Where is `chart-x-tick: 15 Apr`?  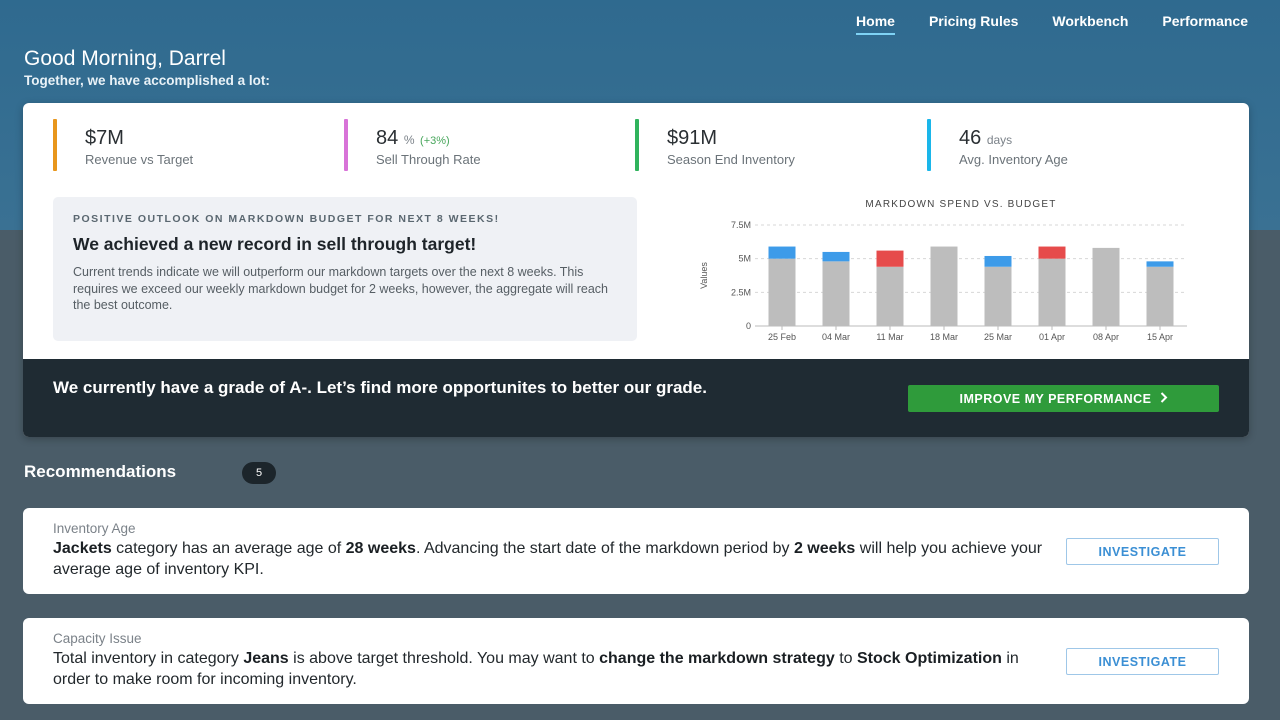
chart-x-tick: 15 Apr is located at coordinates (1160, 337).